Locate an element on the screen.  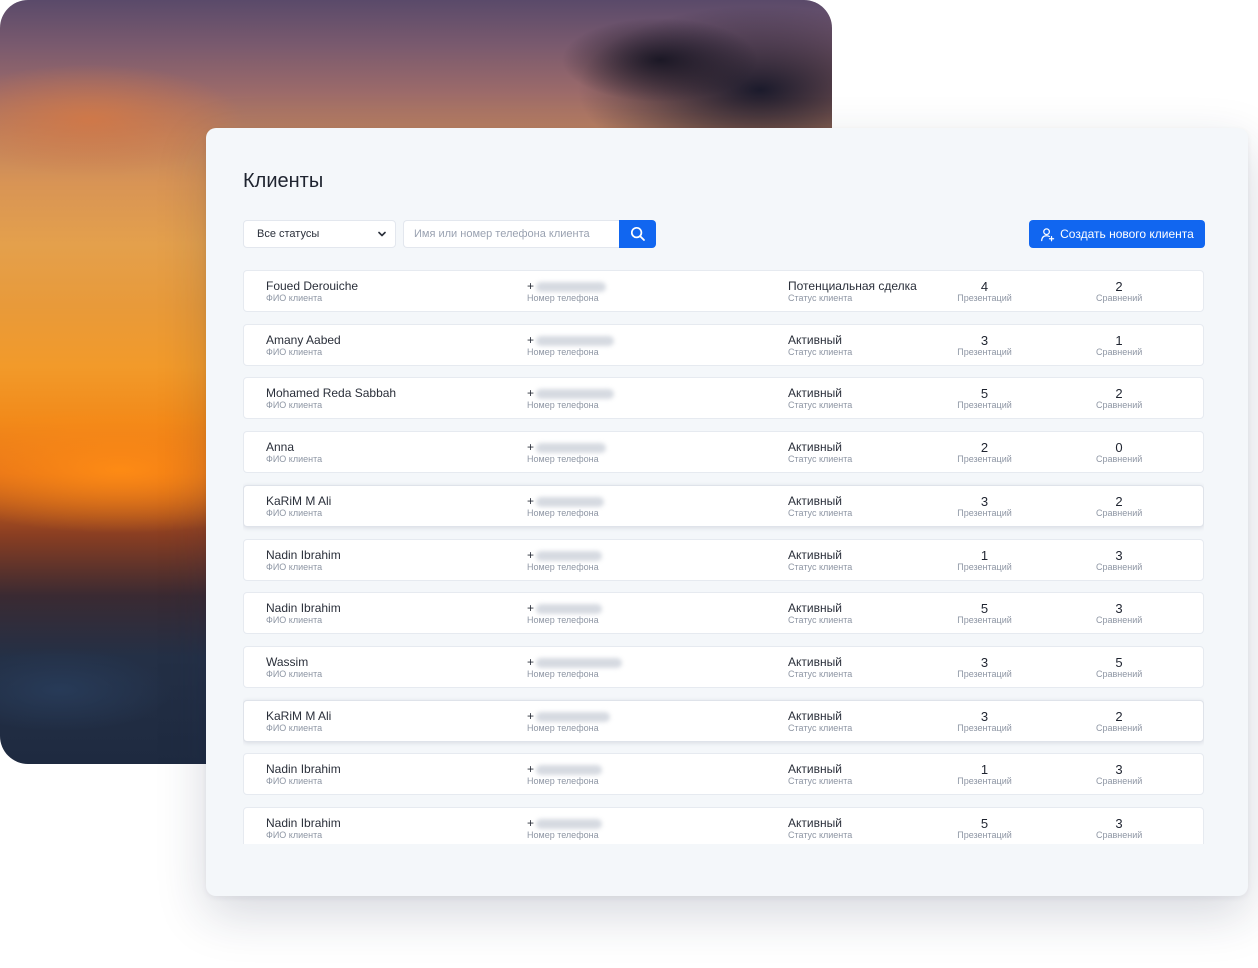
client-phone: + is located at coordinates (571, 393).